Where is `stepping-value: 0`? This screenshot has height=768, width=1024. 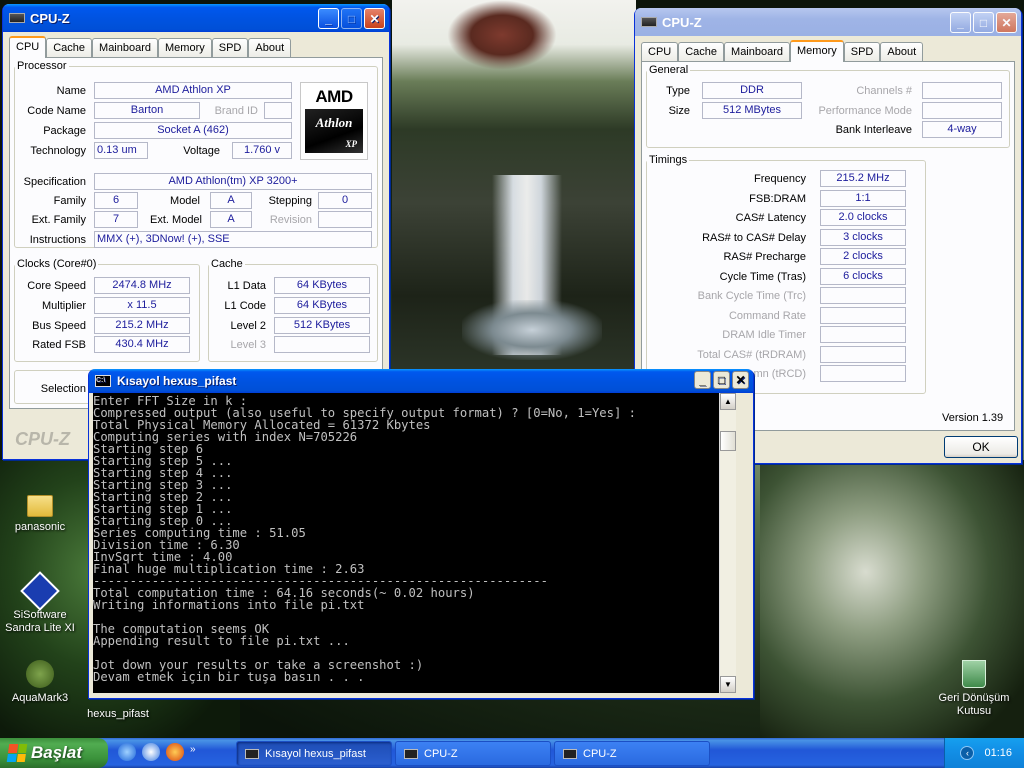 stepping-value: 0 is located at coordinates (345, 200).